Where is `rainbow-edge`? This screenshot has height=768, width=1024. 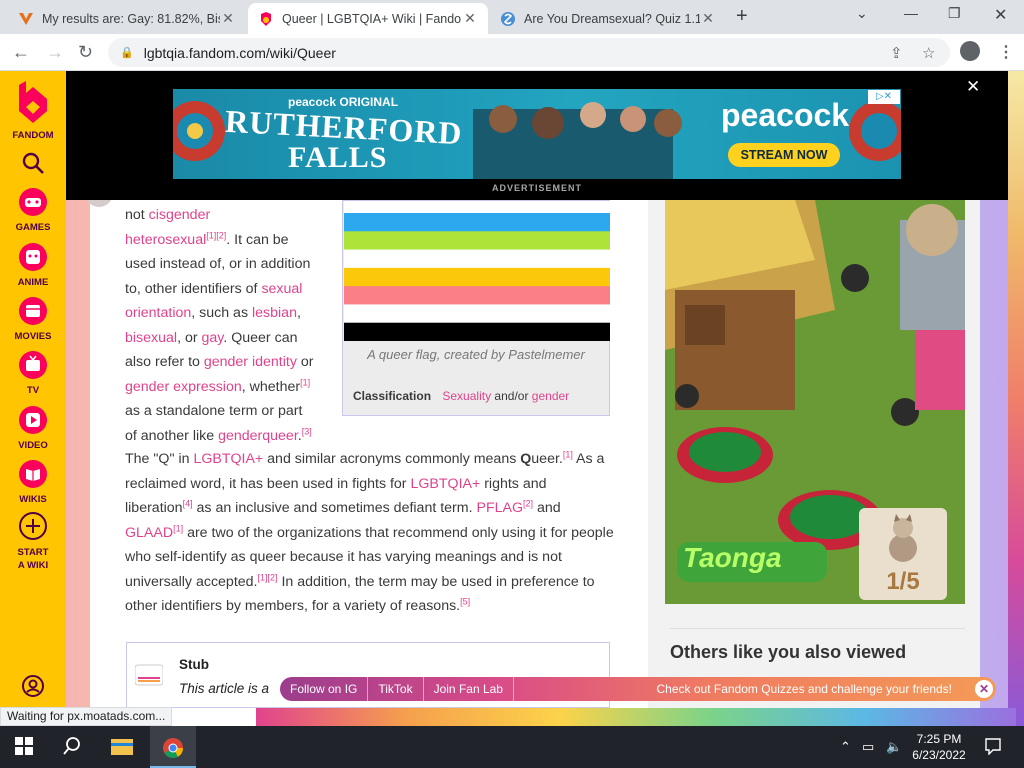 rainbow-edge is located at coordinates (1016, 398).